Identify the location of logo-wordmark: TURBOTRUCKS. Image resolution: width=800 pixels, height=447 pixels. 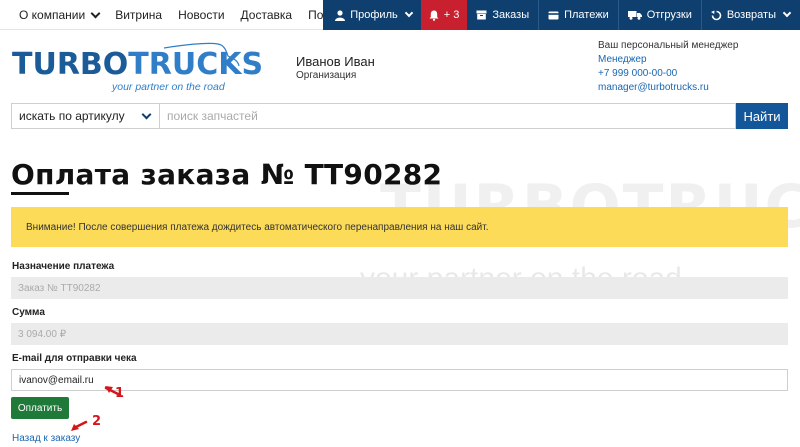
(137, 65).